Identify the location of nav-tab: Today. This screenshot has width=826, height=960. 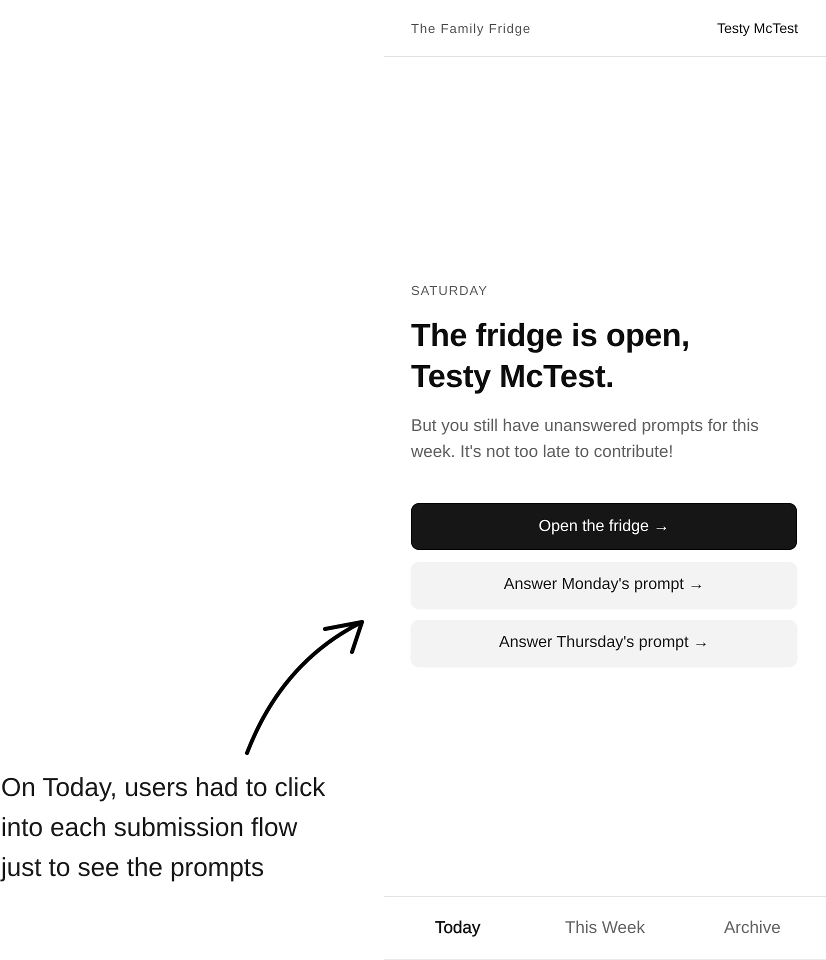
(458, 928).